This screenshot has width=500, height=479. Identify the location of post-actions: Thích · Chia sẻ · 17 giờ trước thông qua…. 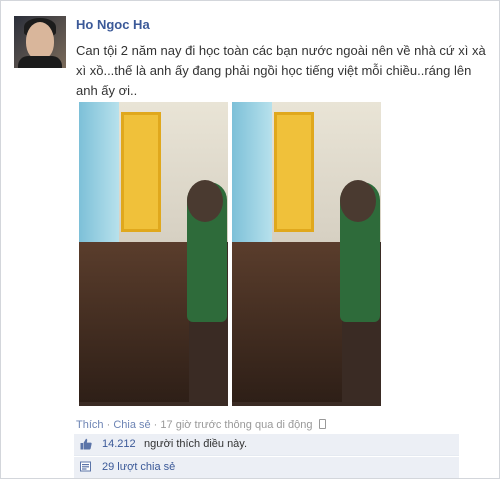
(201, 425).